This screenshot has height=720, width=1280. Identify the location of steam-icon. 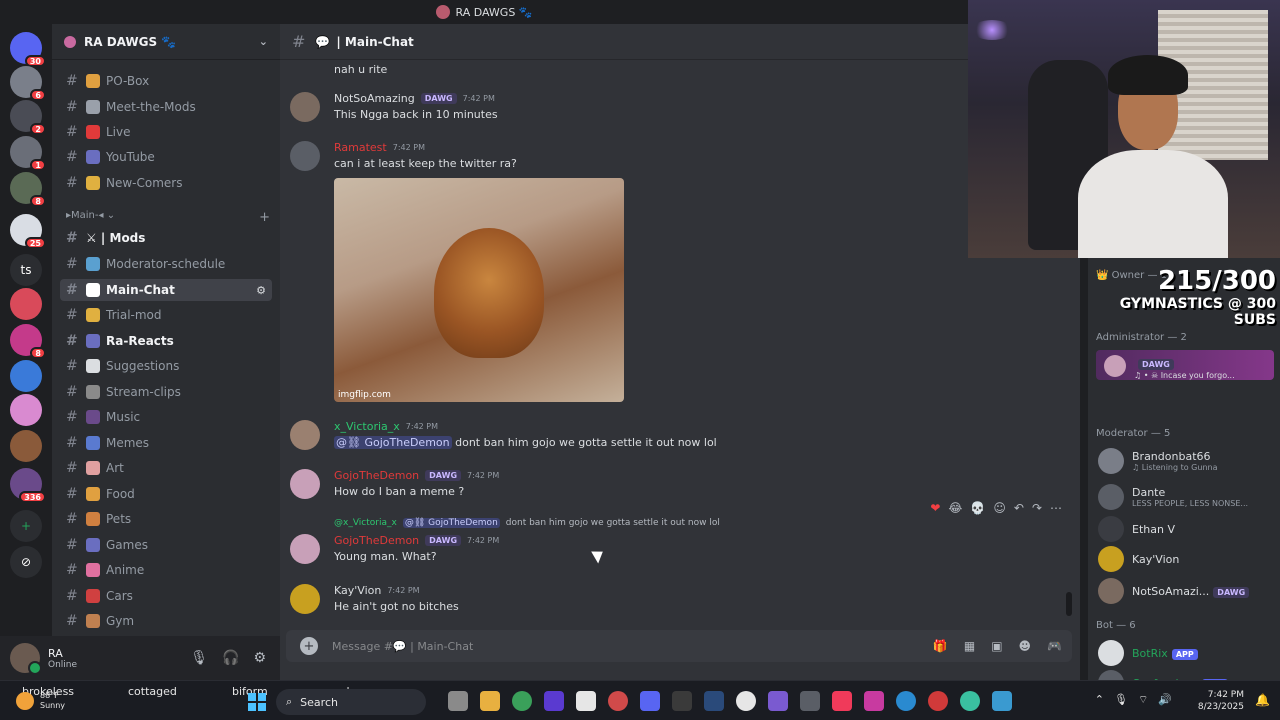
(714, 701).